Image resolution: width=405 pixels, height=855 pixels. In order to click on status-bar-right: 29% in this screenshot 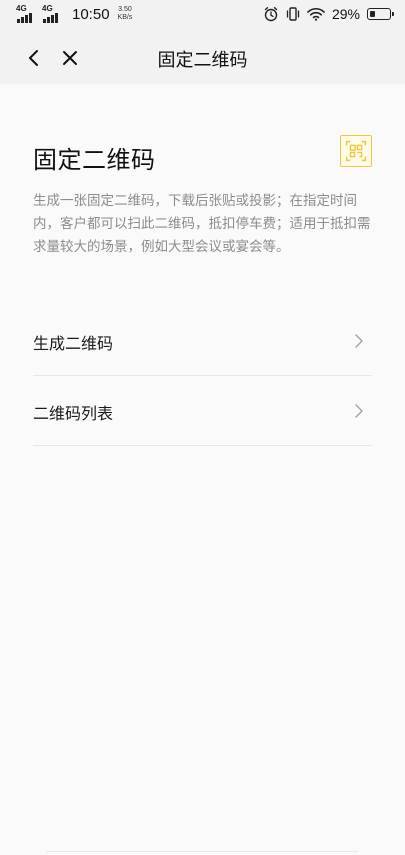, I will do `click(328, 14)`.